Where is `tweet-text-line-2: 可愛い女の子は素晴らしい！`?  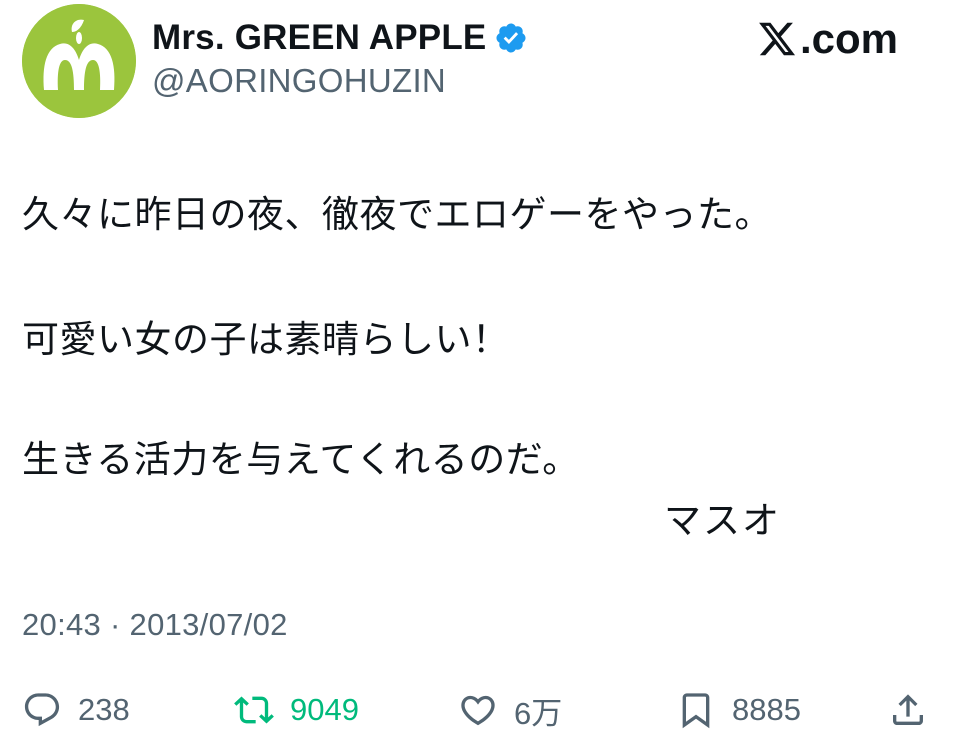
tweet-text-line-2: 可愛い女の子は素晴らしい！ is located at coordinates (266, 339).